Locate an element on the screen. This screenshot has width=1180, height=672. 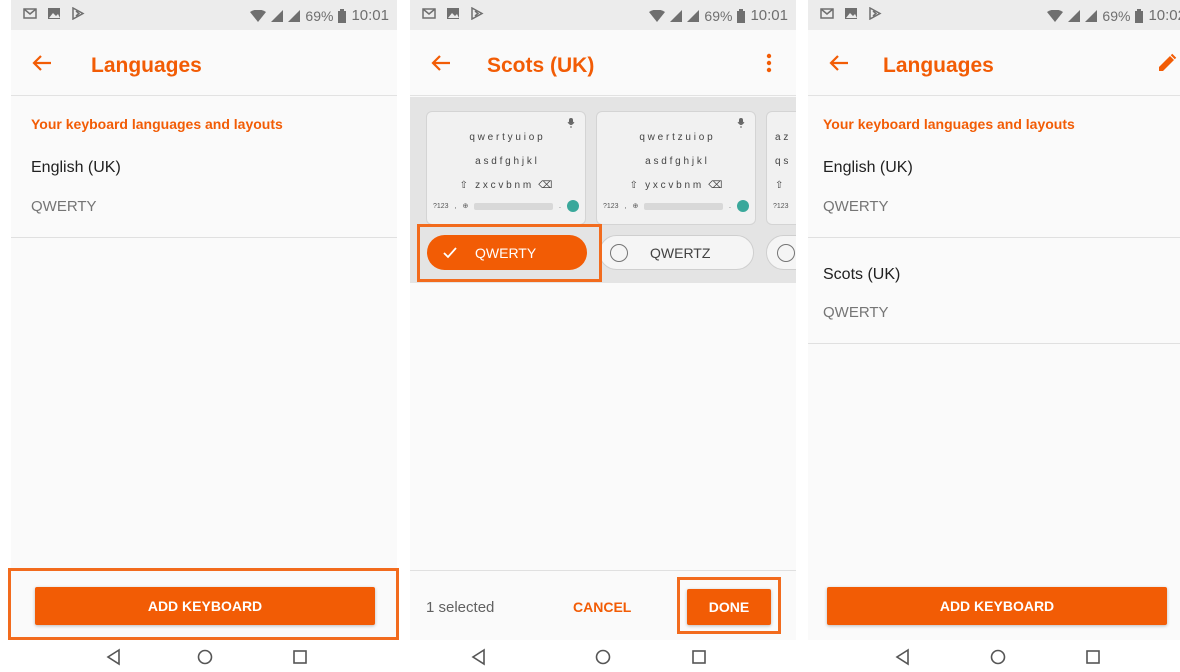
layout-chip-qwerty: QWERTY is located at coordinates (507, 252).